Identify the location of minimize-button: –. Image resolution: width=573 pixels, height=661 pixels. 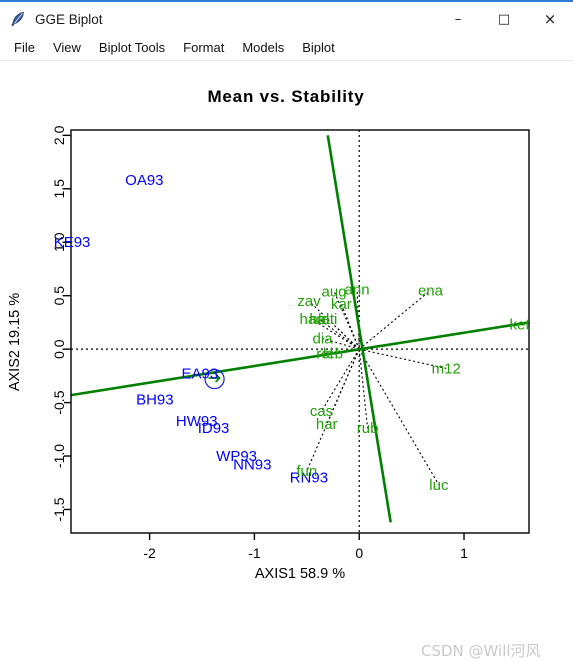
(458, 19).